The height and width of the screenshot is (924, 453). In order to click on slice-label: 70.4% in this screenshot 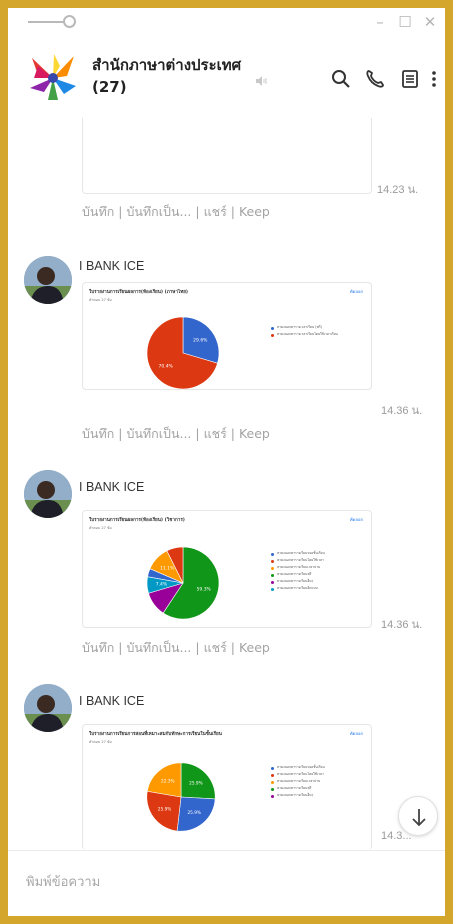, I will do `click(166, 366)`.